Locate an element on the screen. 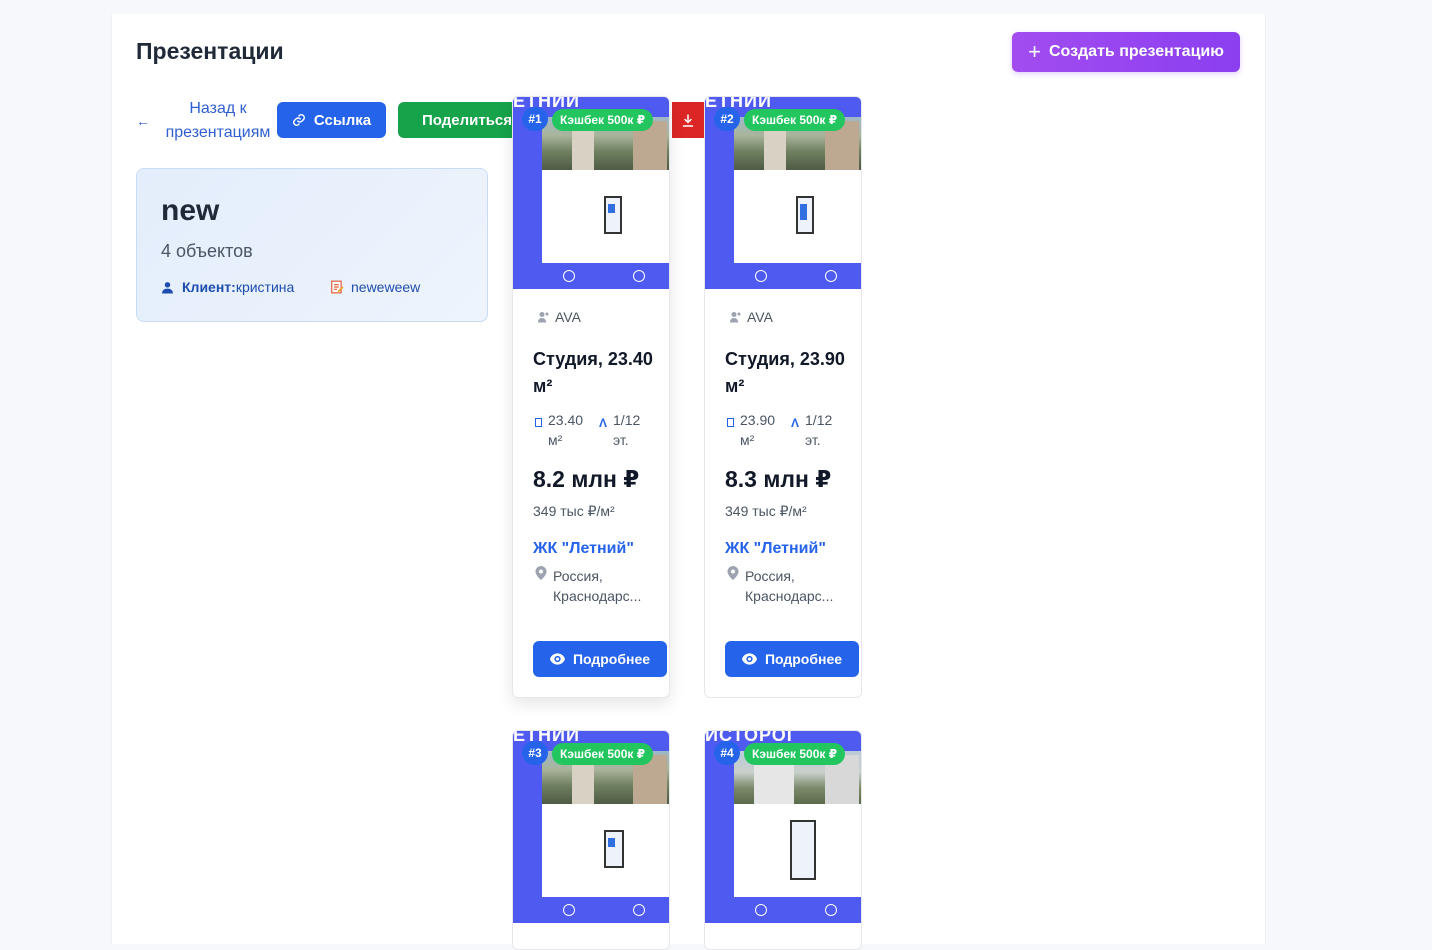 The height and width of the screenshot is (950, 1432). property-title: Студия, 23.90 м² is located at coordinates (785, 372).